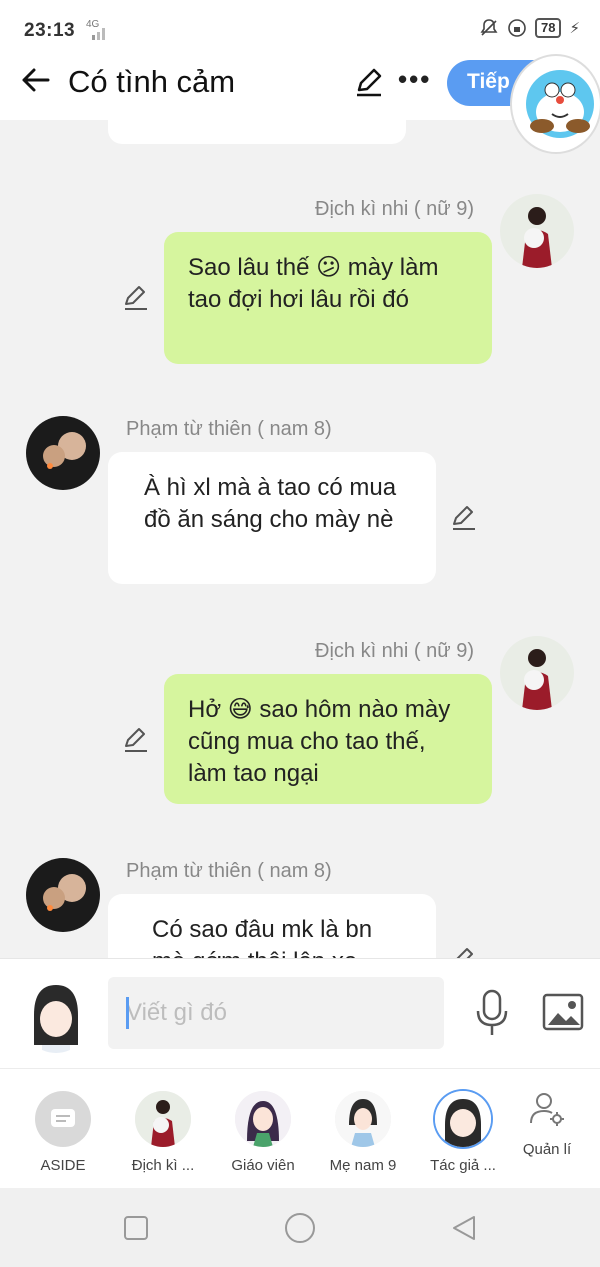 The width and height of the screenshot is (600, 1267). I want to click on manage-users-icon, so click(547, 1109).